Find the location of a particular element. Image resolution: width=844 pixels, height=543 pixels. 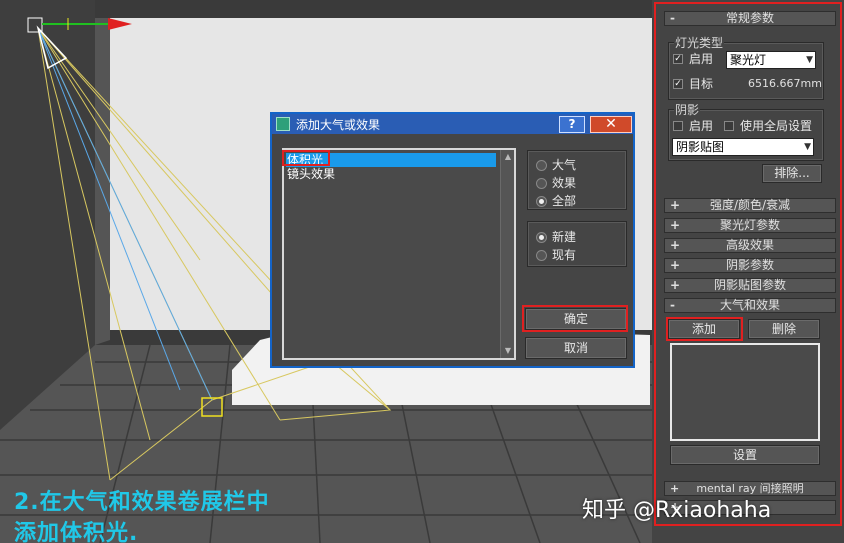

radio-atmosphere: 大气 is located at coordinates (556, 165).